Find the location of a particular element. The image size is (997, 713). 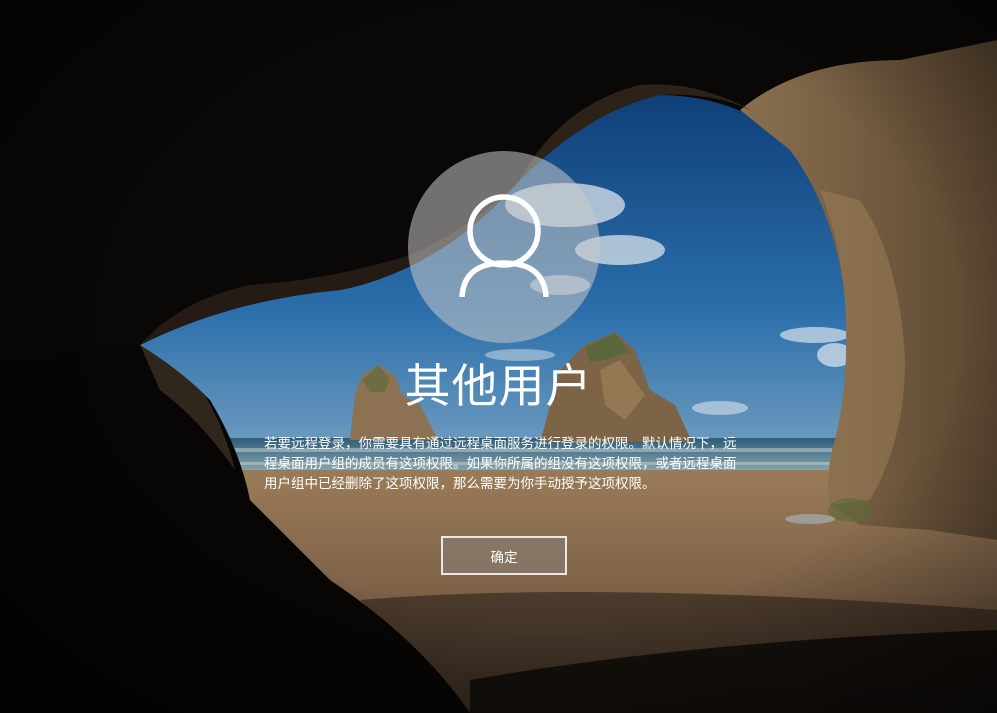

user-silhouette-icon is located at coordinates (504, 246).